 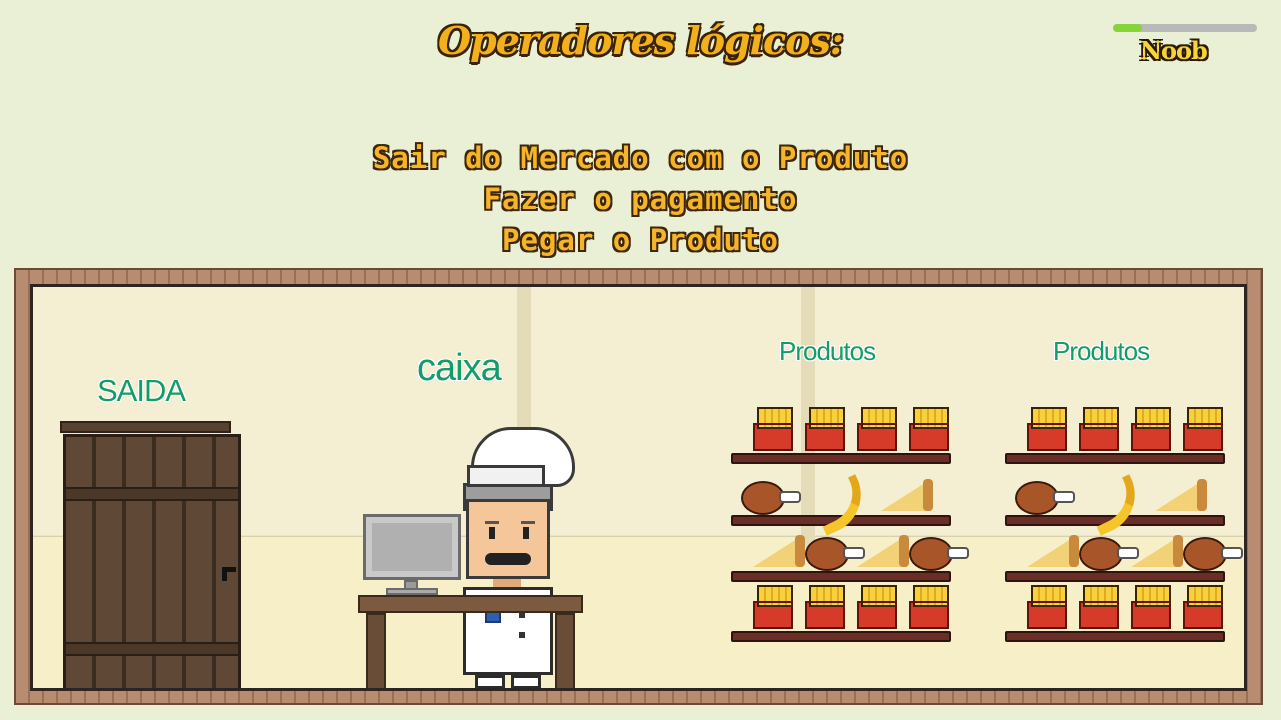 What do you see at coordinates (522, 635) in the screenshot?
I see `coat-button` at bounding box center [522, 635].